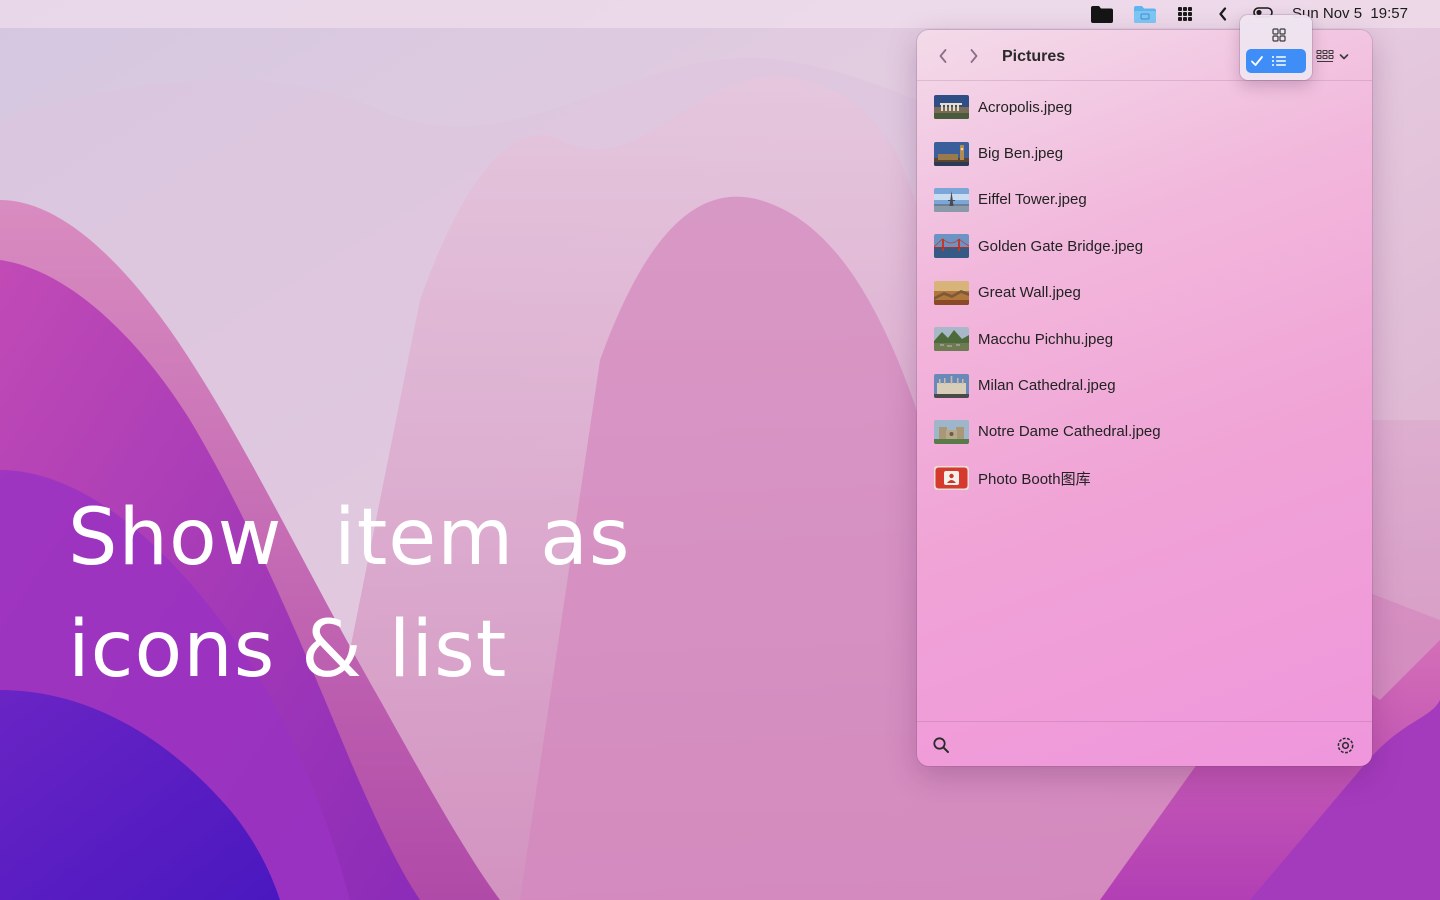  What do you see at coordinates (1032, 200) in the screenshot?
I see `file-name: Eiffel Tower.jpeg` at bounding box center [1032, 200].